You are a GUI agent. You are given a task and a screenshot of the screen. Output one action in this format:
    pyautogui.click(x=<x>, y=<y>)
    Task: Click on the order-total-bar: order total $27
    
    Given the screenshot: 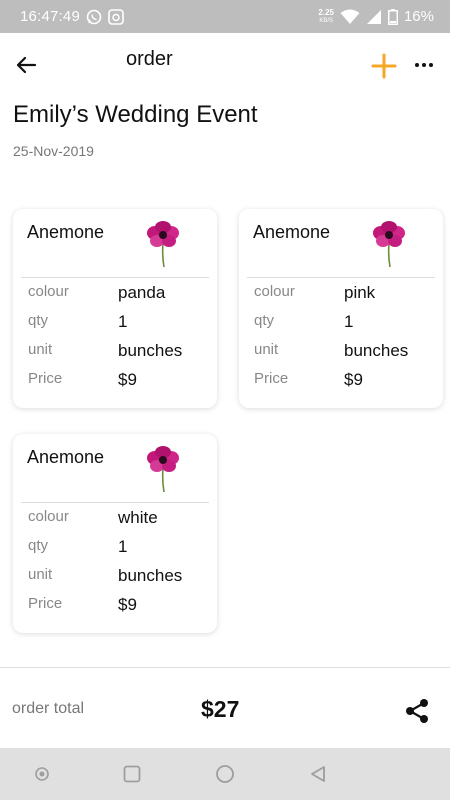 What is the action you would take?
    pyautogui.click(x=225, y=708)
    